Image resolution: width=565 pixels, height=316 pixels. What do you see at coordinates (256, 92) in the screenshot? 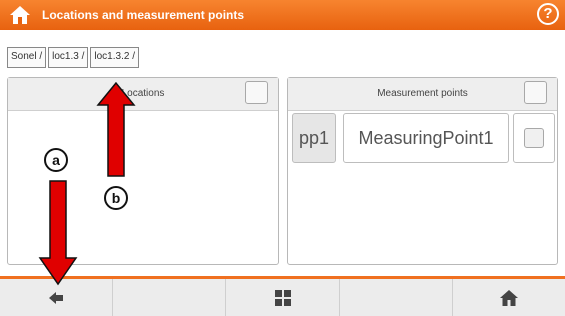
I see `locations-select-all-checkbox` at bounding box center [256, 92].